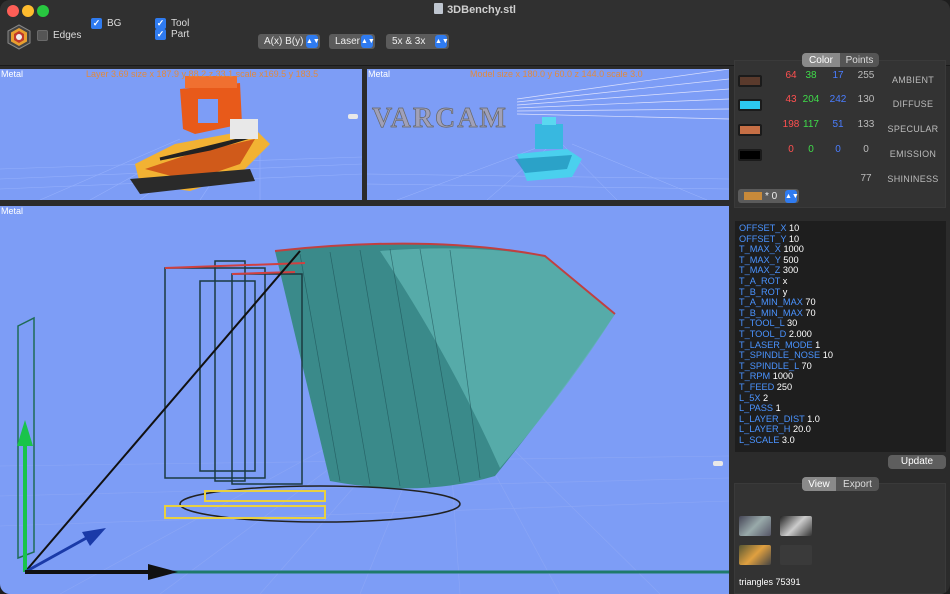  I want to click on param-value: 1, so click(778, 408).